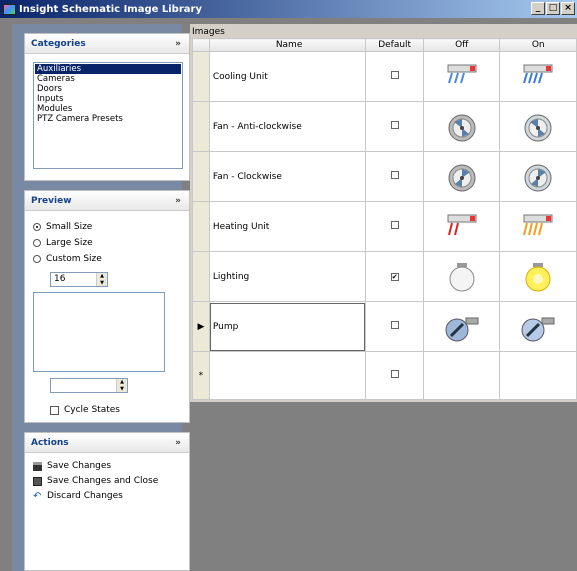 The width and height of the screenshot is (577, 571). Describe the element at coordinates (287, 76) in the screenshot. I see `image-name-cell: Cooling Unit` at that location.